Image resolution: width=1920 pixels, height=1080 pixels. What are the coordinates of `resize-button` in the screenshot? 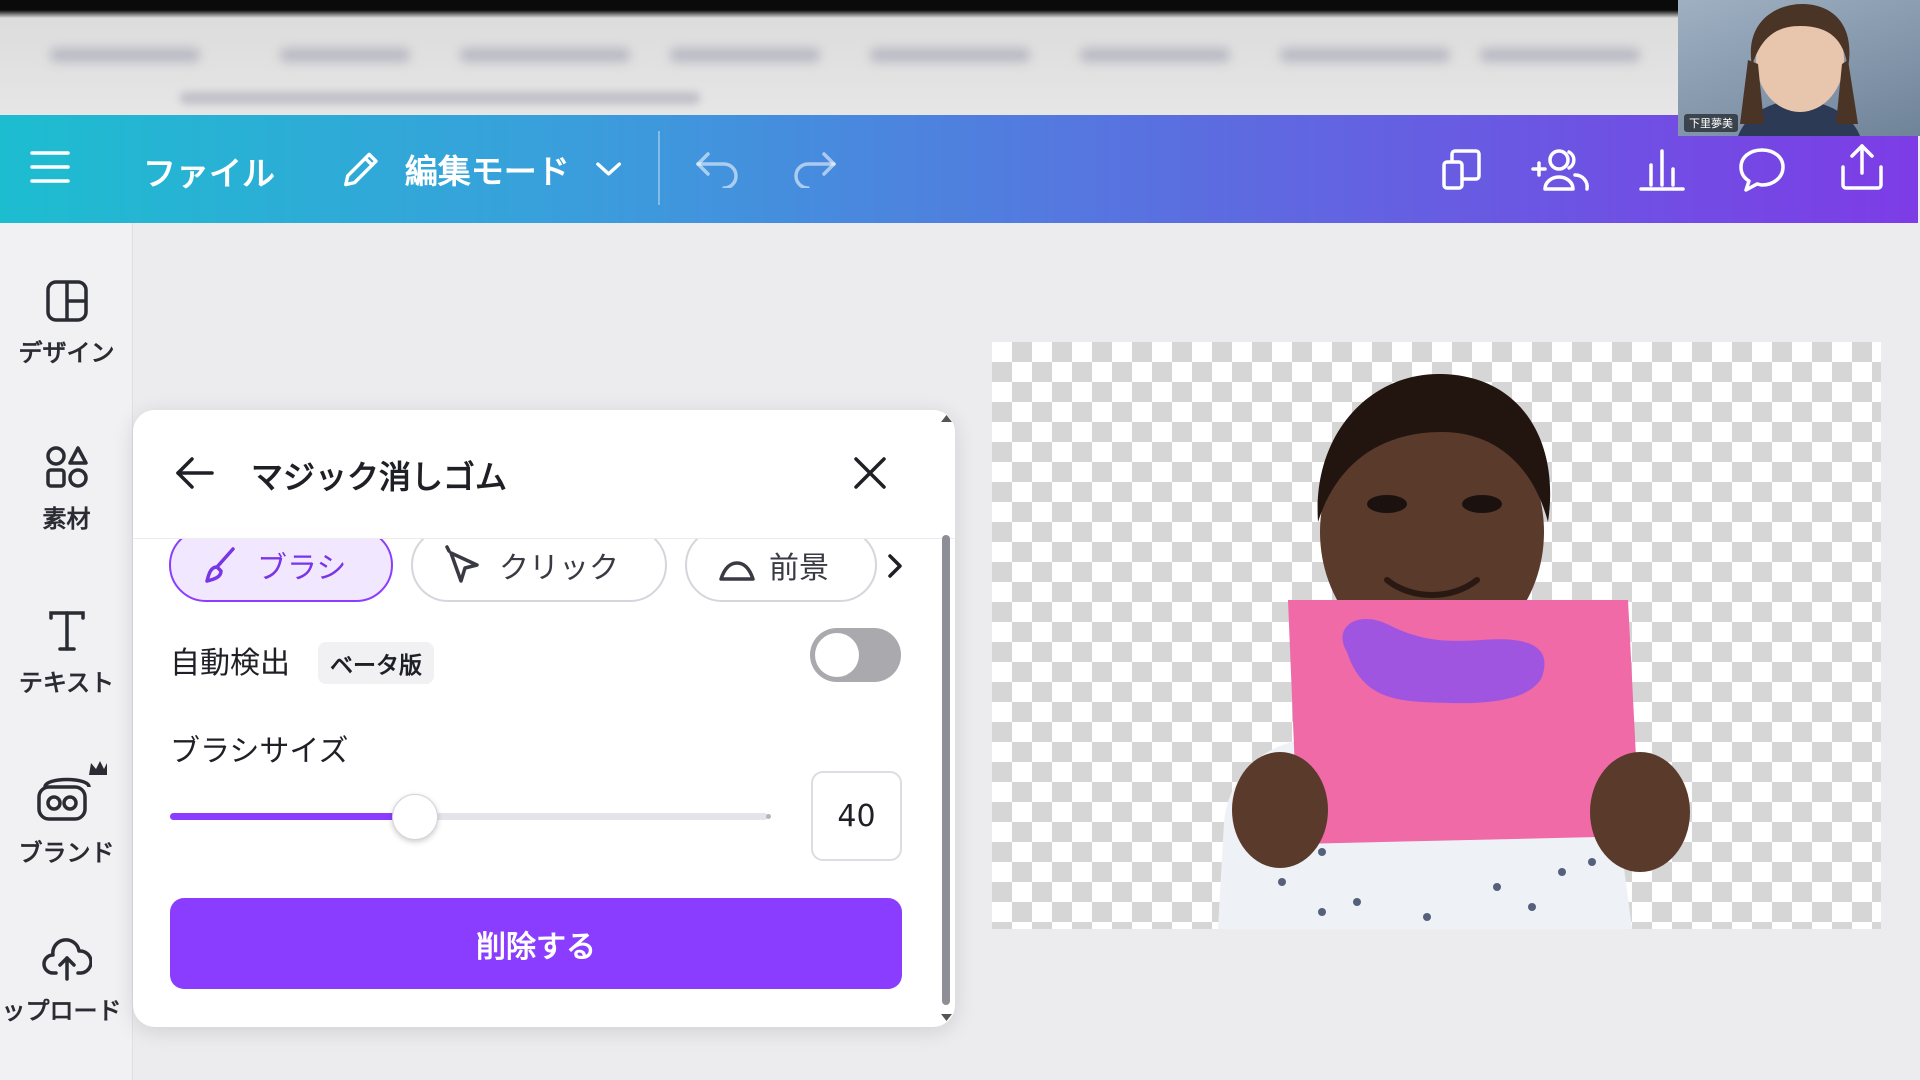 It's located at (1462, 169).